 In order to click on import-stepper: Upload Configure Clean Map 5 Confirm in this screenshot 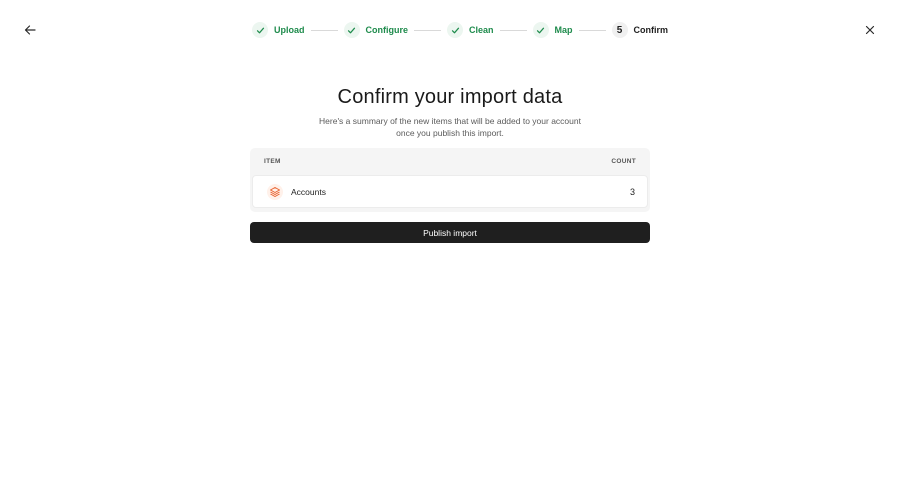, I will do `click(460, 30)`.